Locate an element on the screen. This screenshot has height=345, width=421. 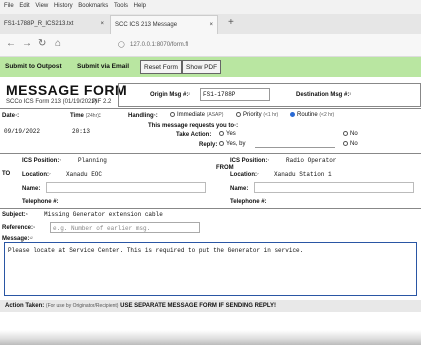
forward-icon: → is located at coordinates (27, 43).